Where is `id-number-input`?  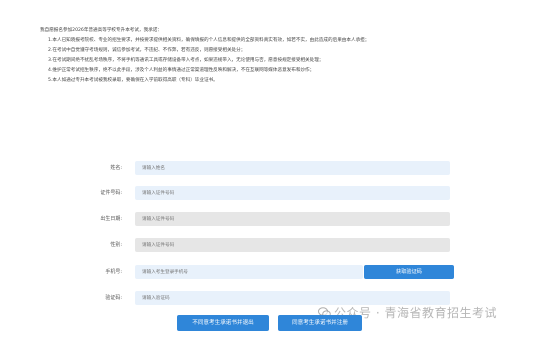
id-number-input is located at coordinates (292, 193).